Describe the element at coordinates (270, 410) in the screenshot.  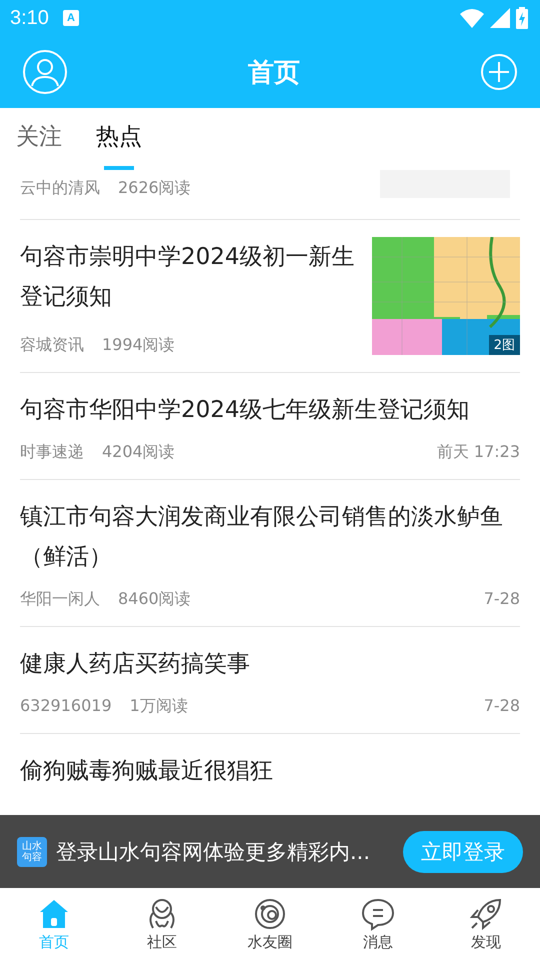
I see `article-title: 句容市华阳中学2024级七年级新生登记须知` at that location.